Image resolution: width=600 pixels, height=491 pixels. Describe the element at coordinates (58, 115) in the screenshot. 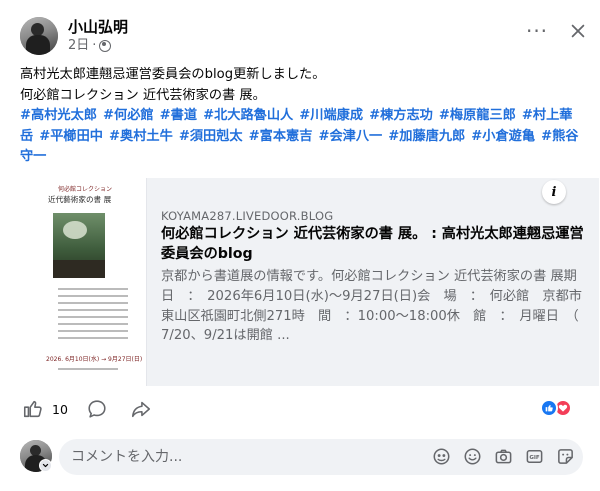

I see `hashtag-link: #高村光太郎` at that location.